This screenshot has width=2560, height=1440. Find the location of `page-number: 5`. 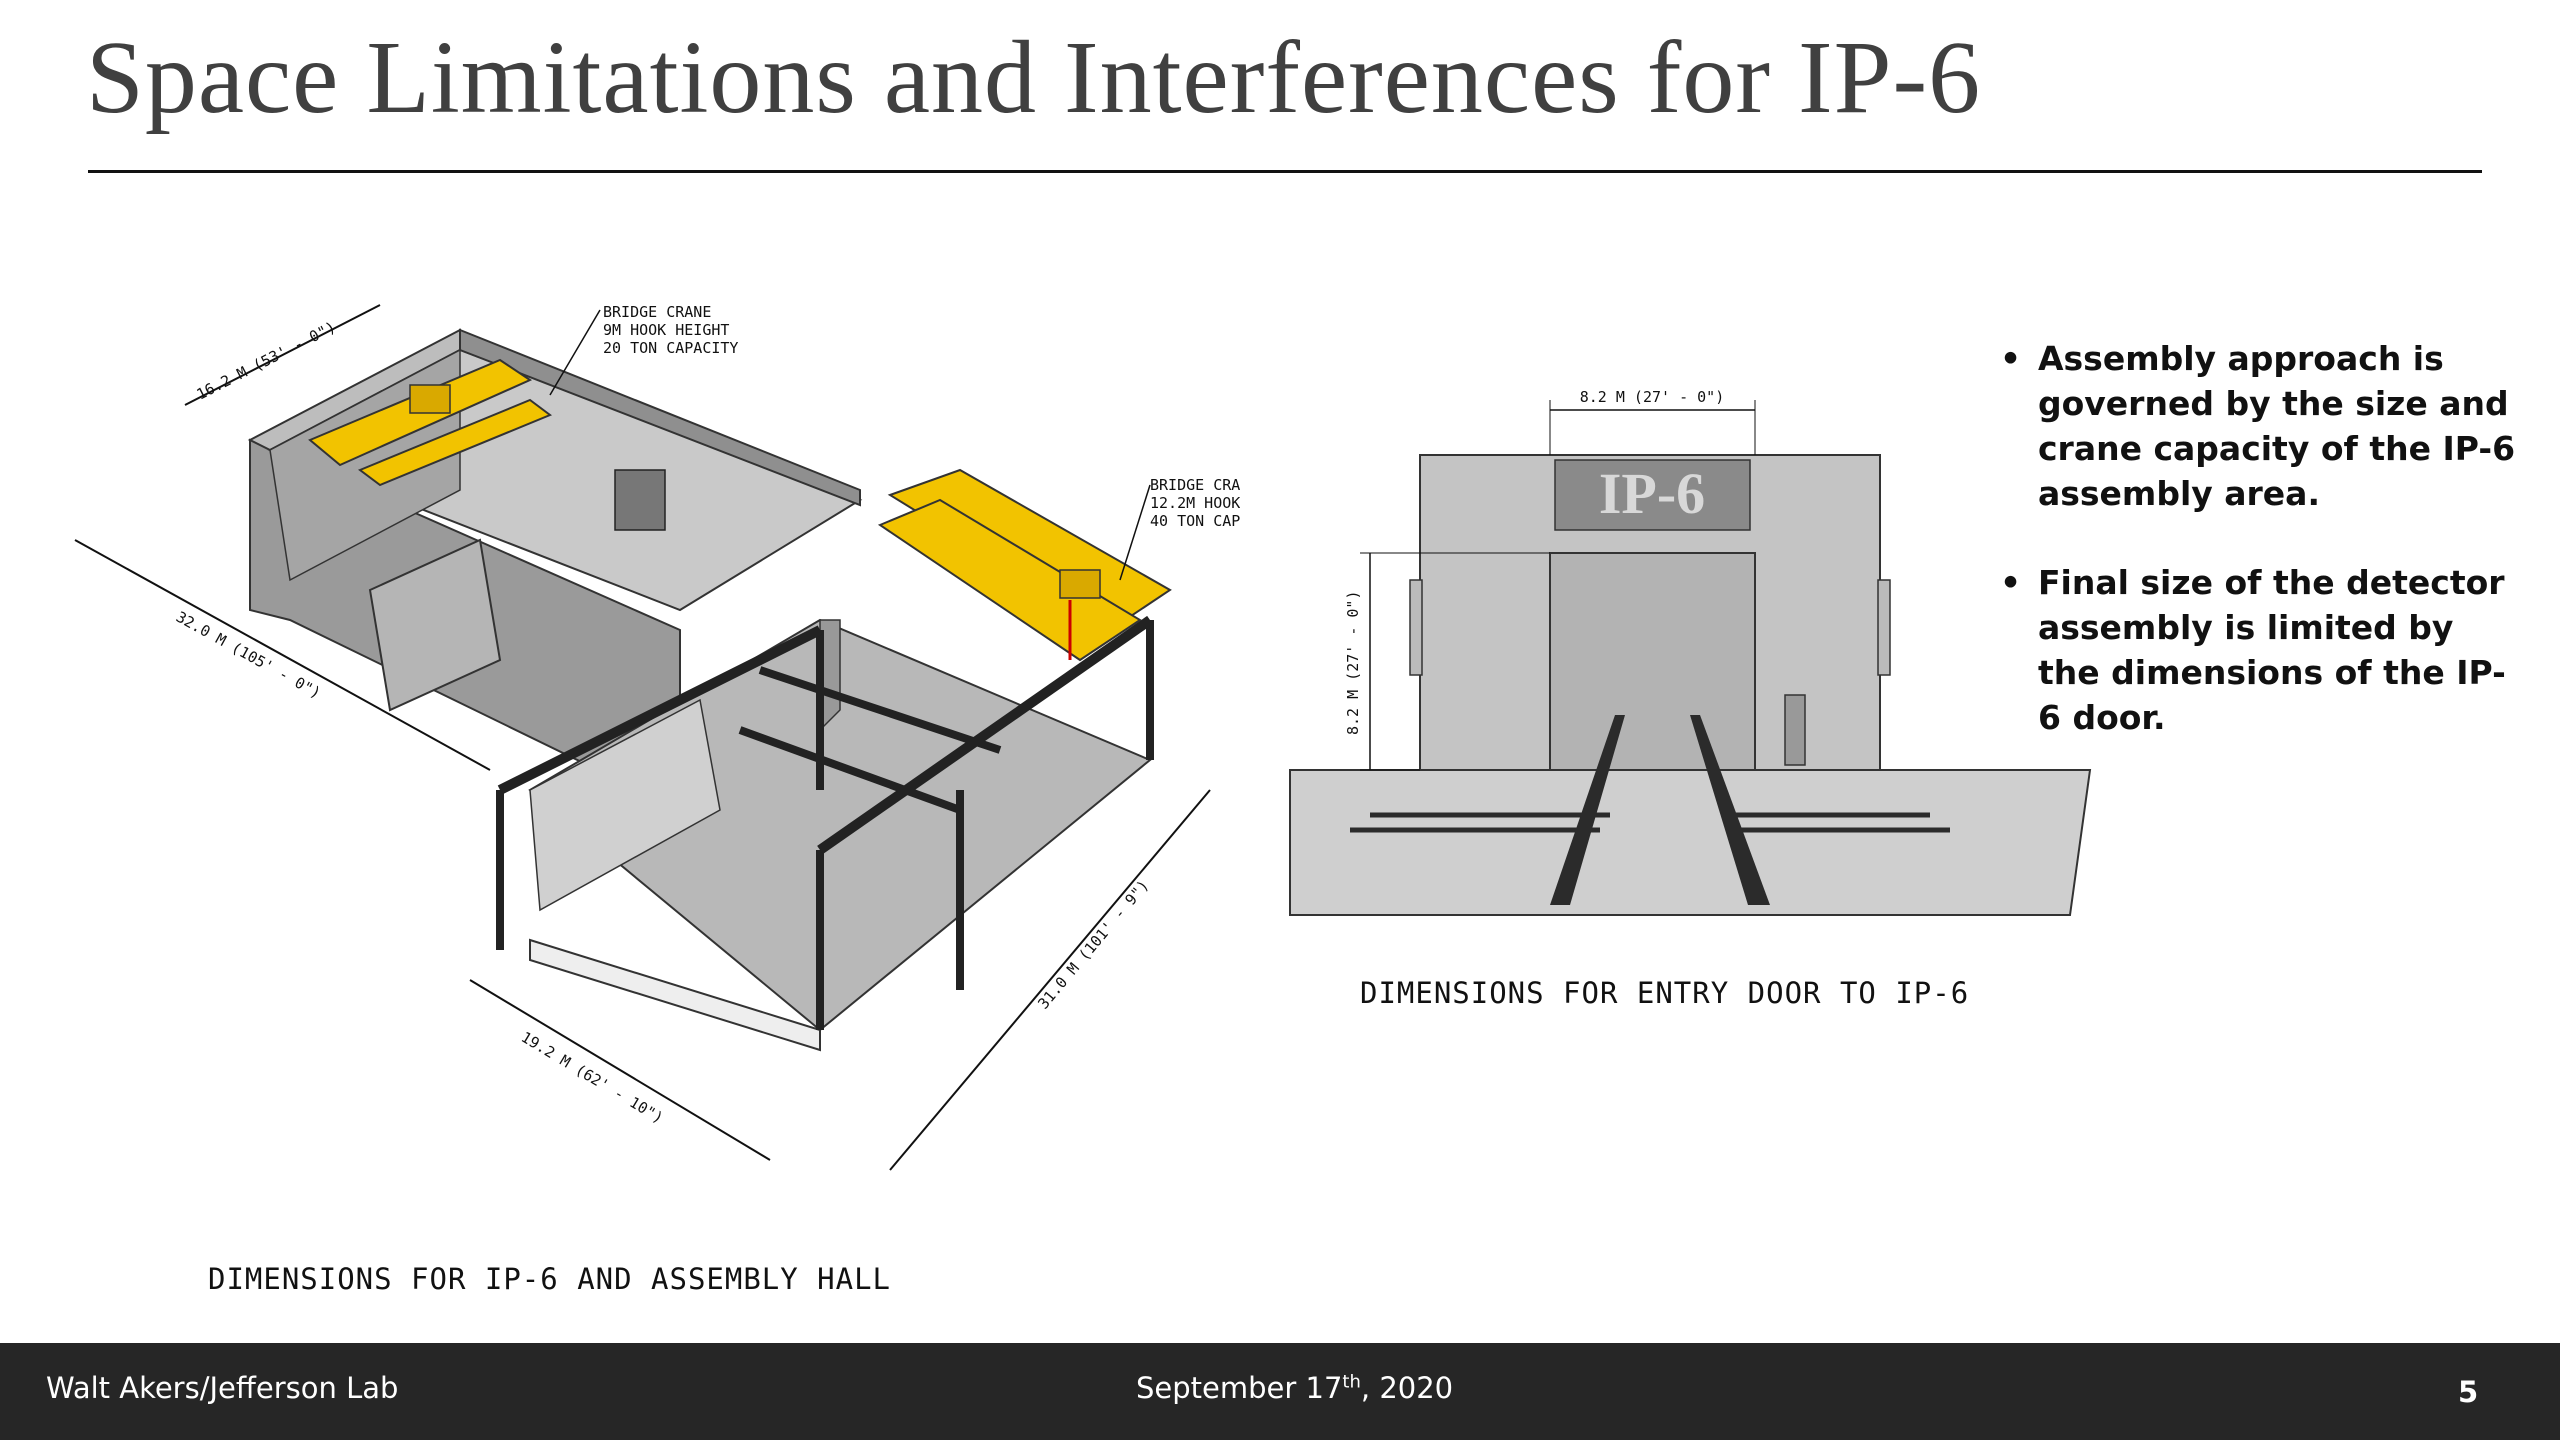

page-number: 5 is located at coordinates (2468, 1392).